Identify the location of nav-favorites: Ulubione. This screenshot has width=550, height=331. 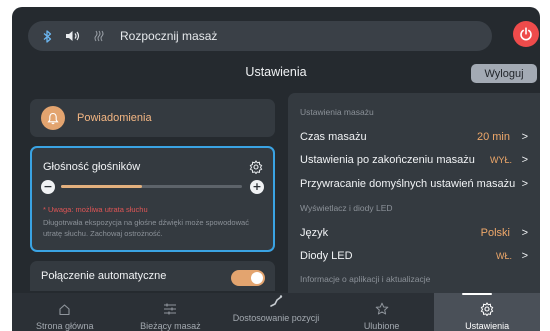
(382, 312).